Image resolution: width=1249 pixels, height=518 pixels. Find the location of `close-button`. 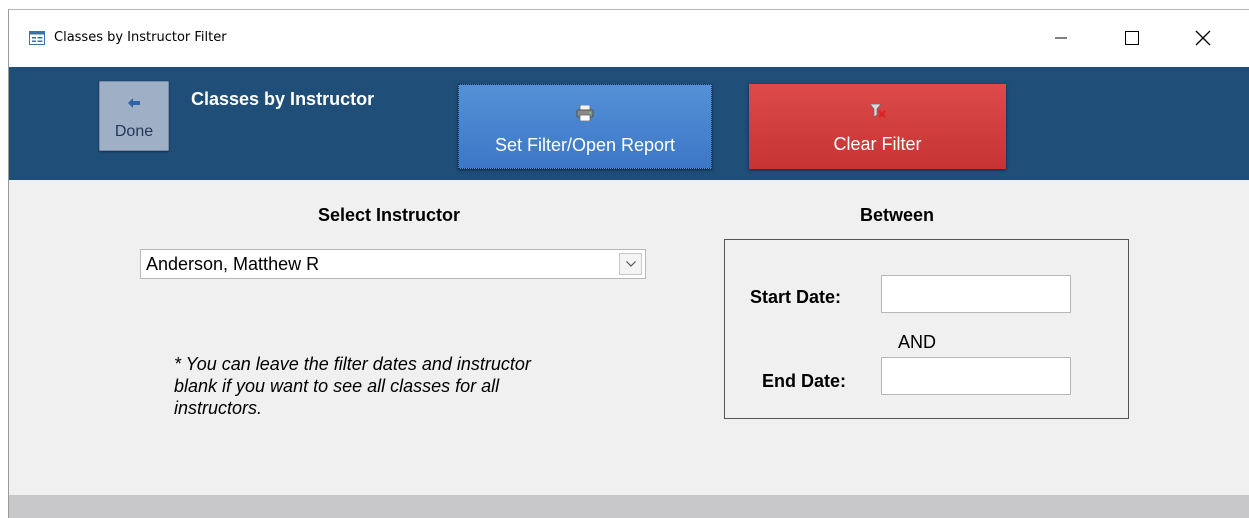

close-button is located at coordinates (1203, 38).